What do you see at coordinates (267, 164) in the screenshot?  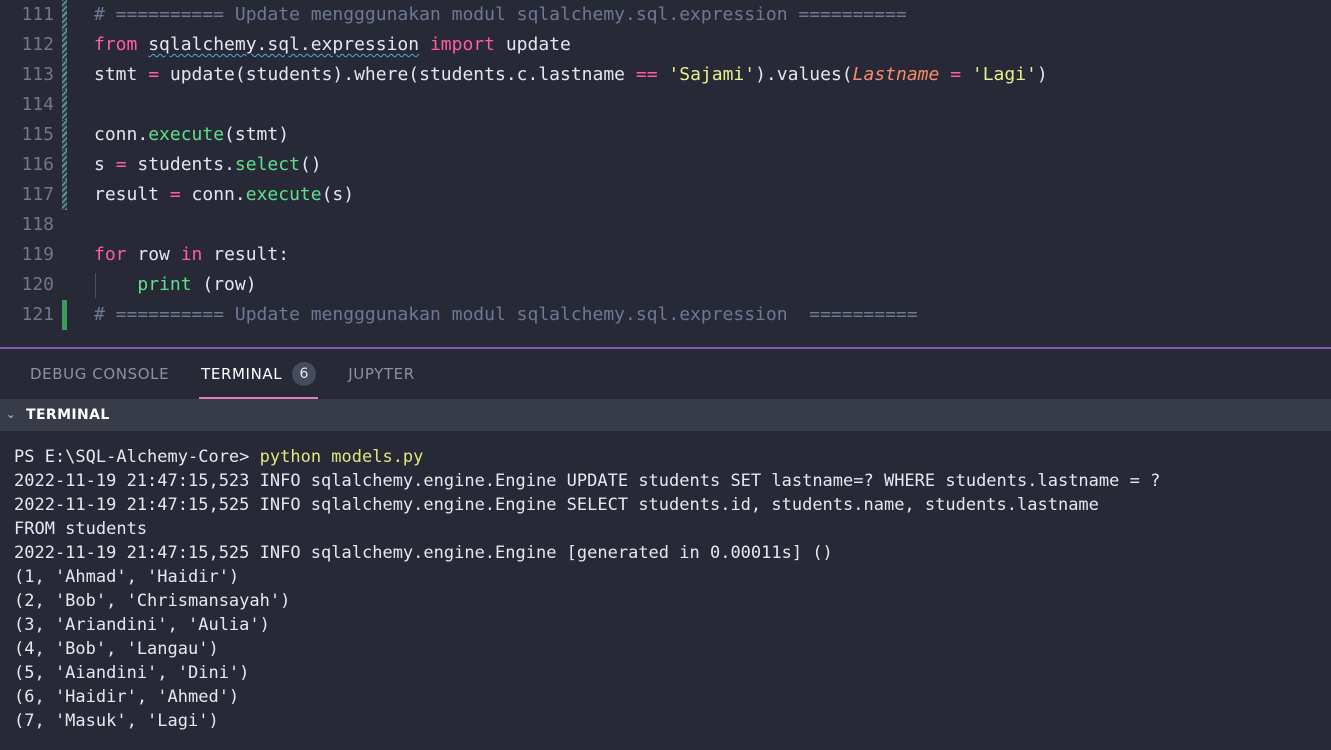 I see `code-token: select` at bounding box center [267, 164].